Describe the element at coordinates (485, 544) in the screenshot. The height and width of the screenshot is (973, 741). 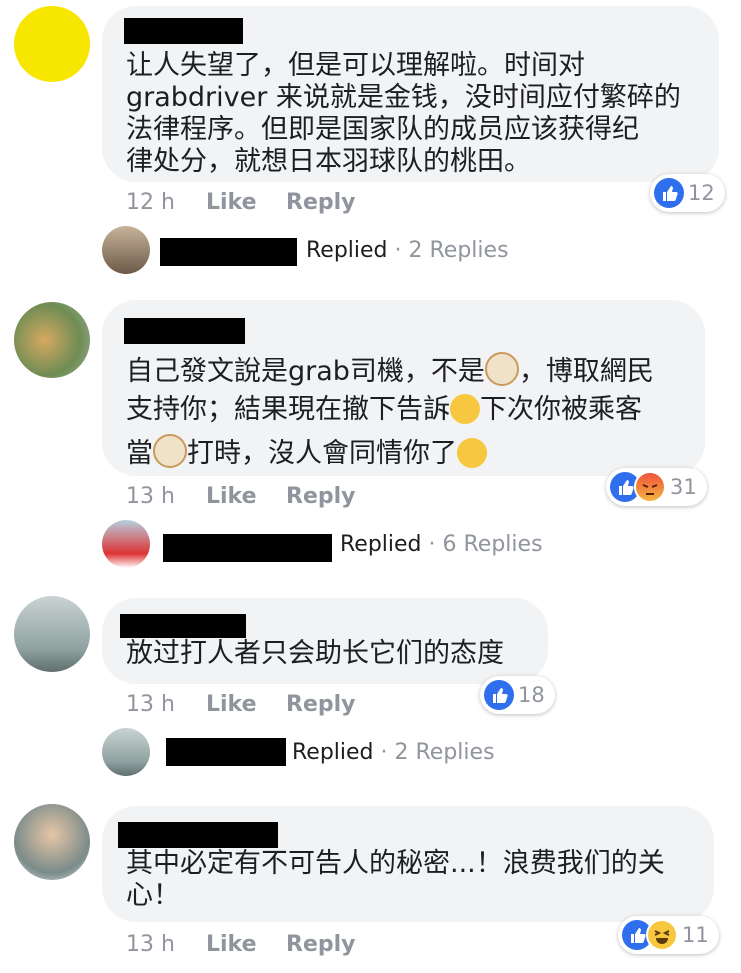
I see `replies-count: · 6 Replies` at that location.